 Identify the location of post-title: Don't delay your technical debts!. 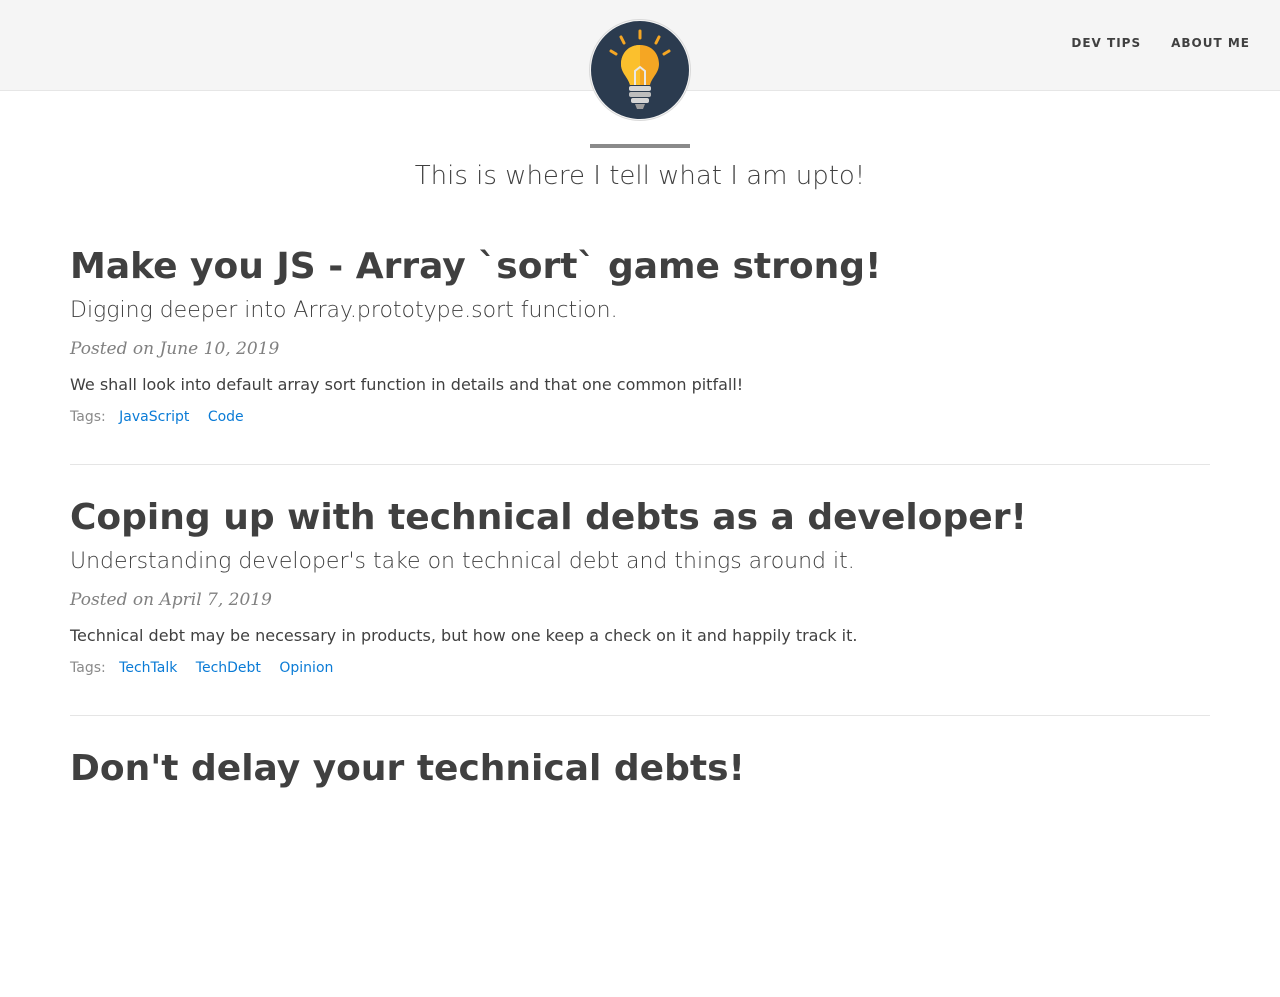
(407, 769).